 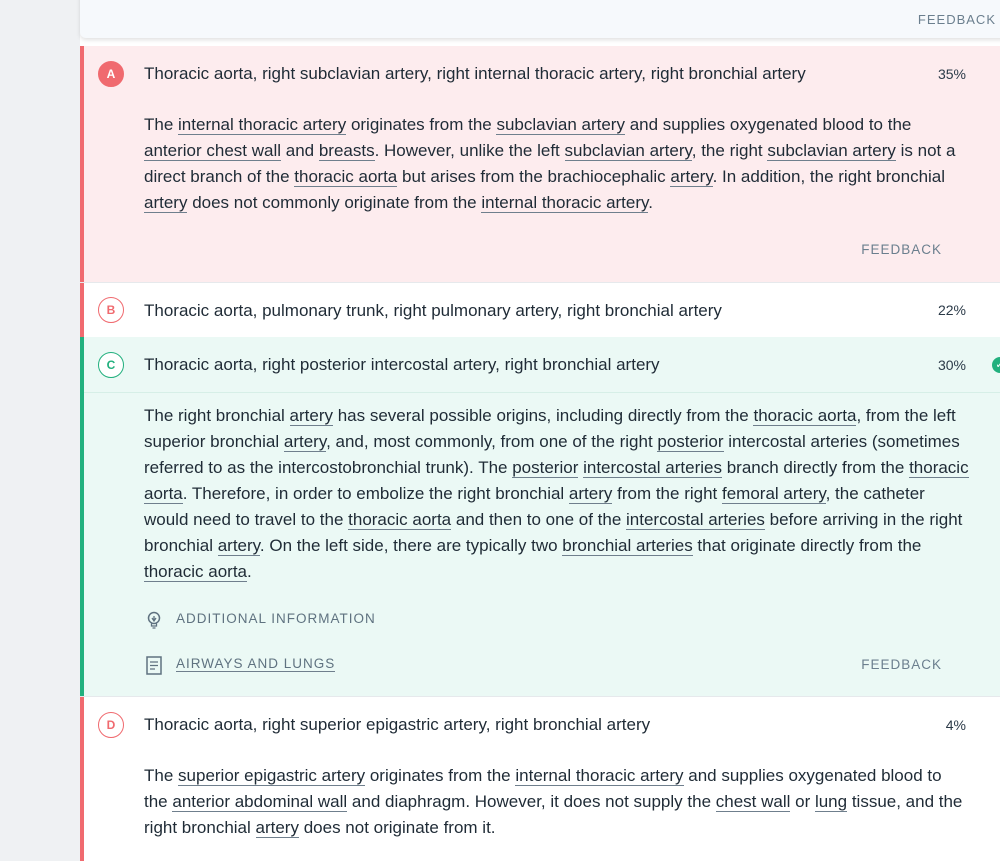 I want to click on term-link: breasts, so click(x=346, y=151).